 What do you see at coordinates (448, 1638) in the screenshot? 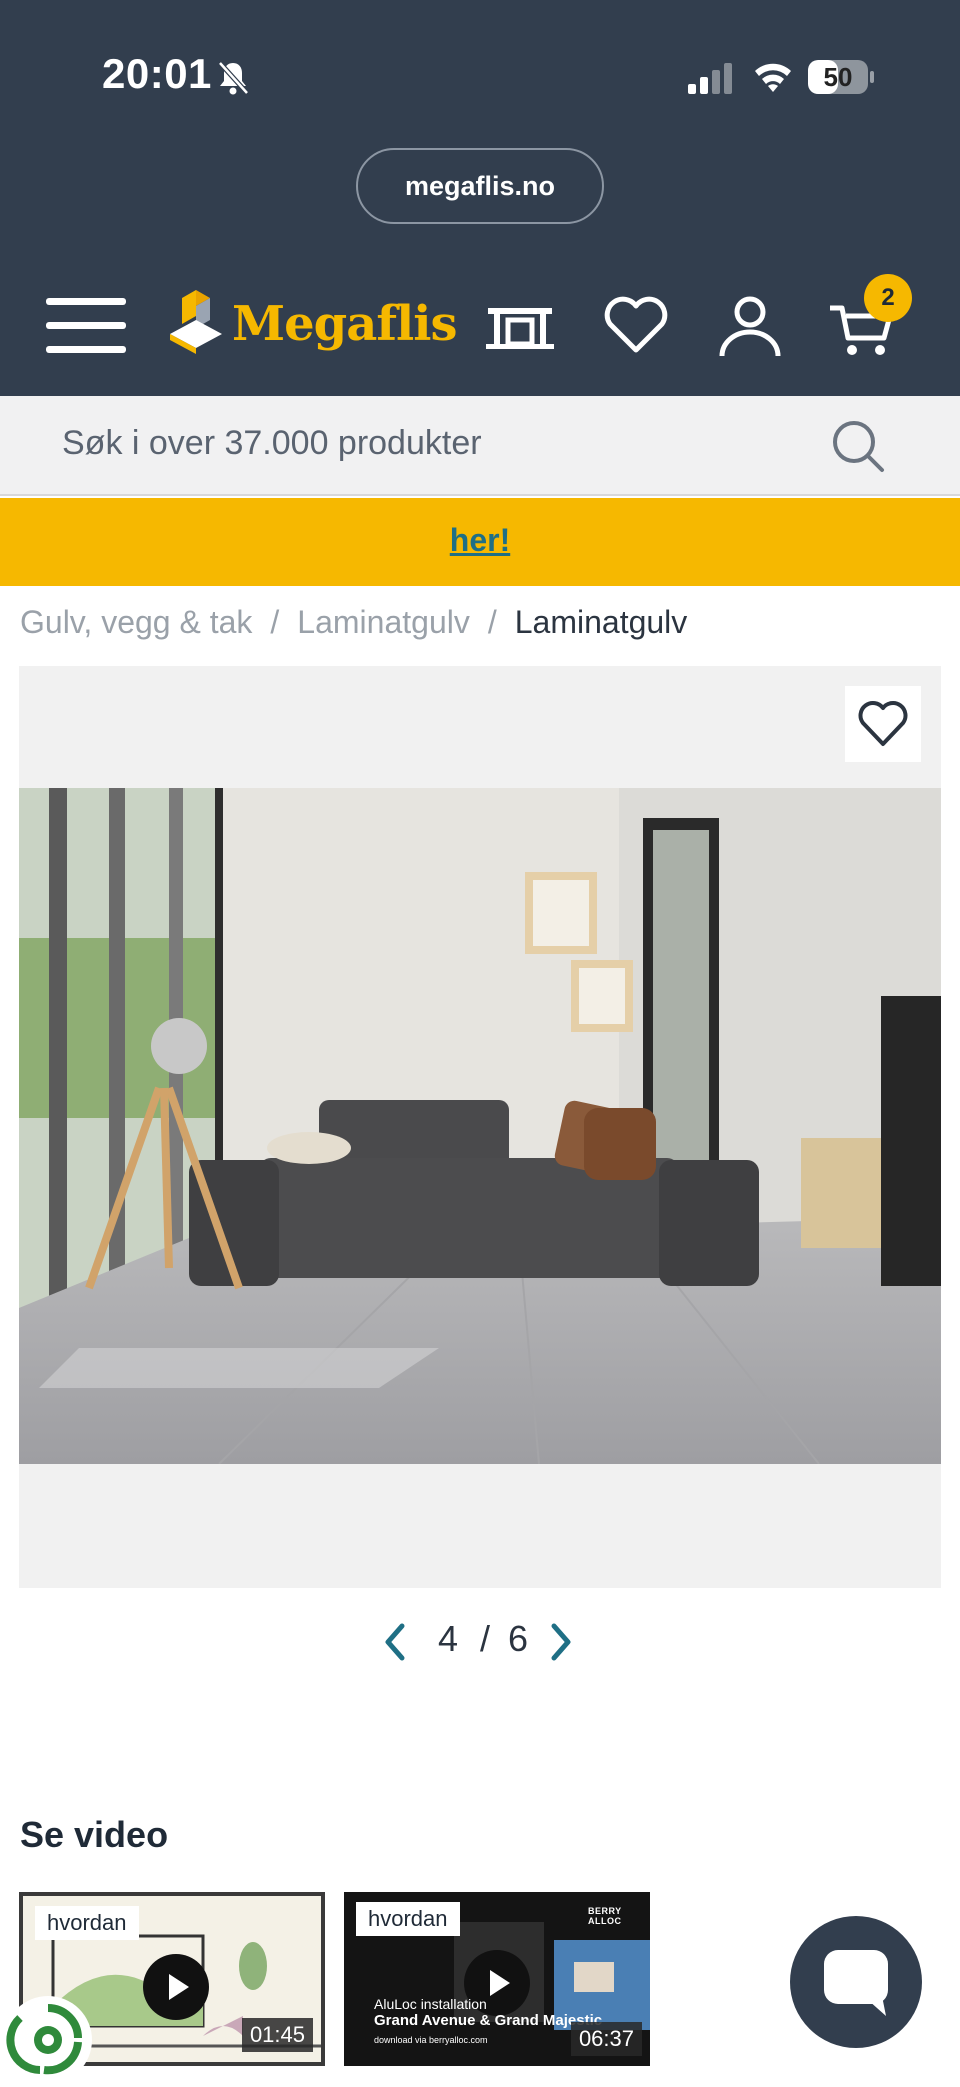
I see `pager-current: 4` at bounding box center [448, 1638].